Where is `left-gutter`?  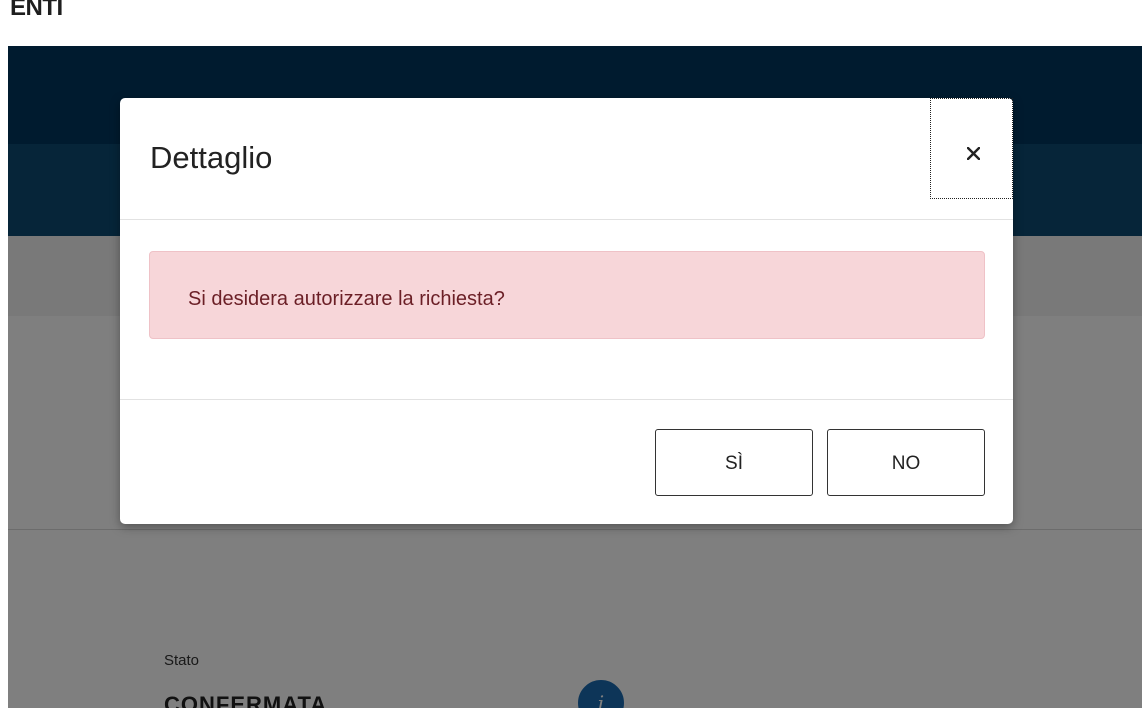
left-gutter is located at coordinates (4, 354).